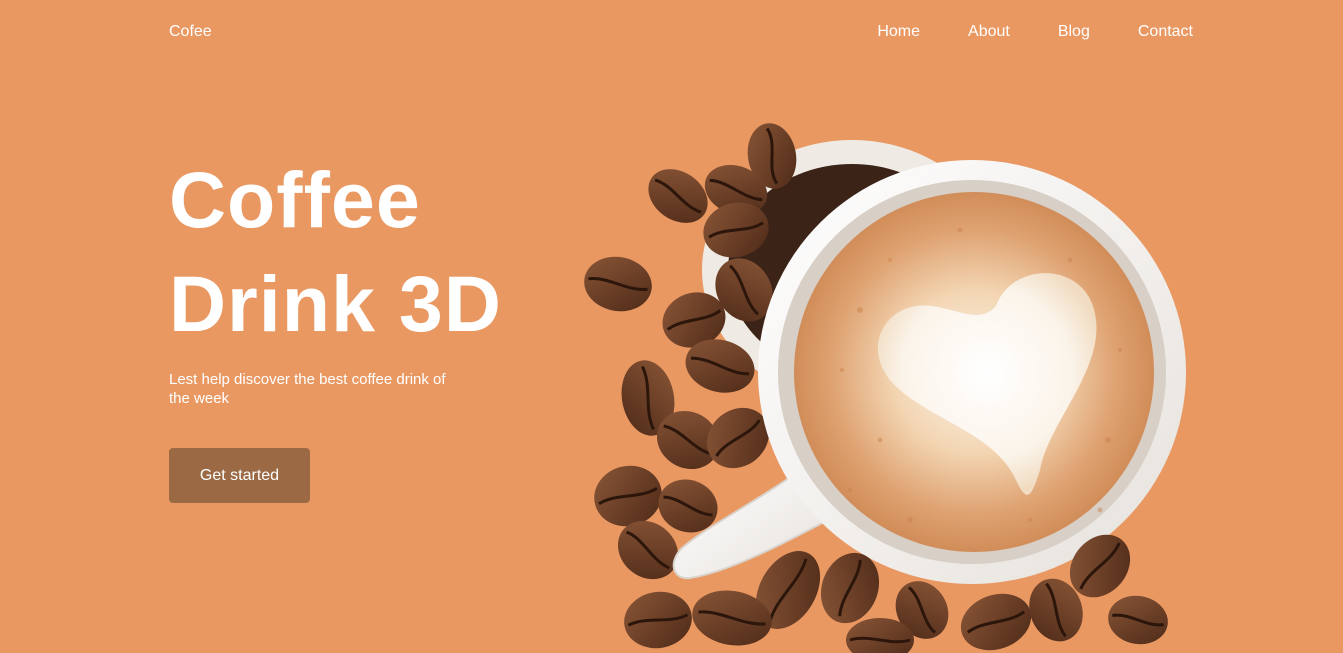  I want to click on get-started-button: Get started, so click(239, 475).